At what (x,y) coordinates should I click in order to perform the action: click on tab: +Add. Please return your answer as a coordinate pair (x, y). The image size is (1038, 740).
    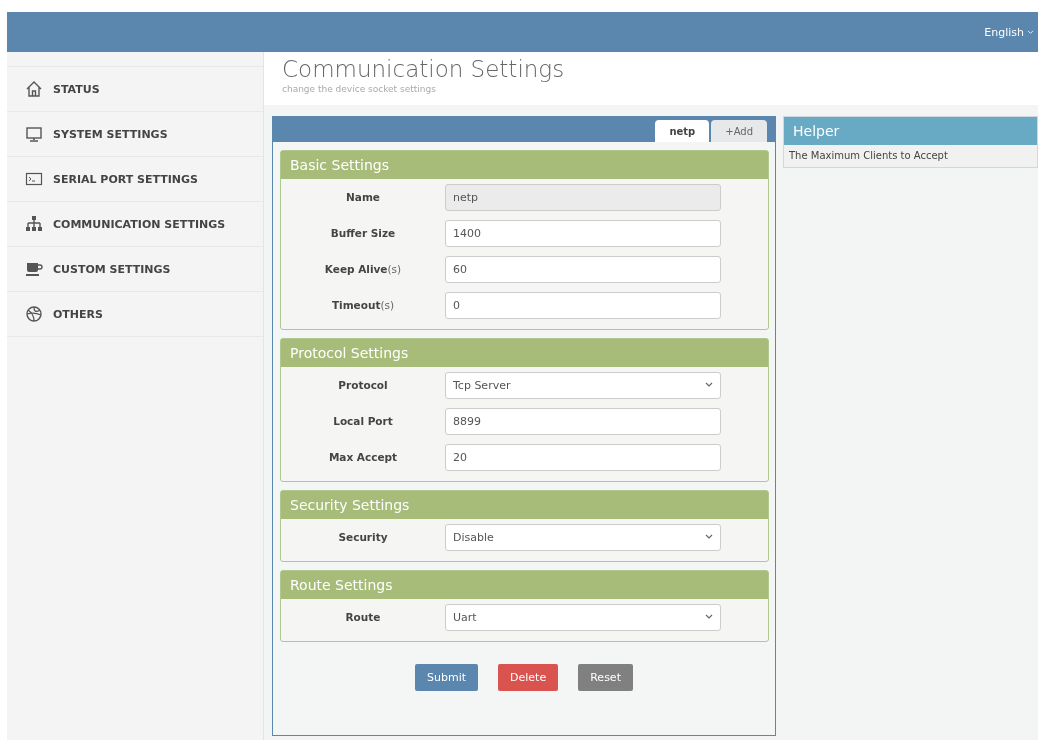
    Looking at the image, I should click on (739, 131).